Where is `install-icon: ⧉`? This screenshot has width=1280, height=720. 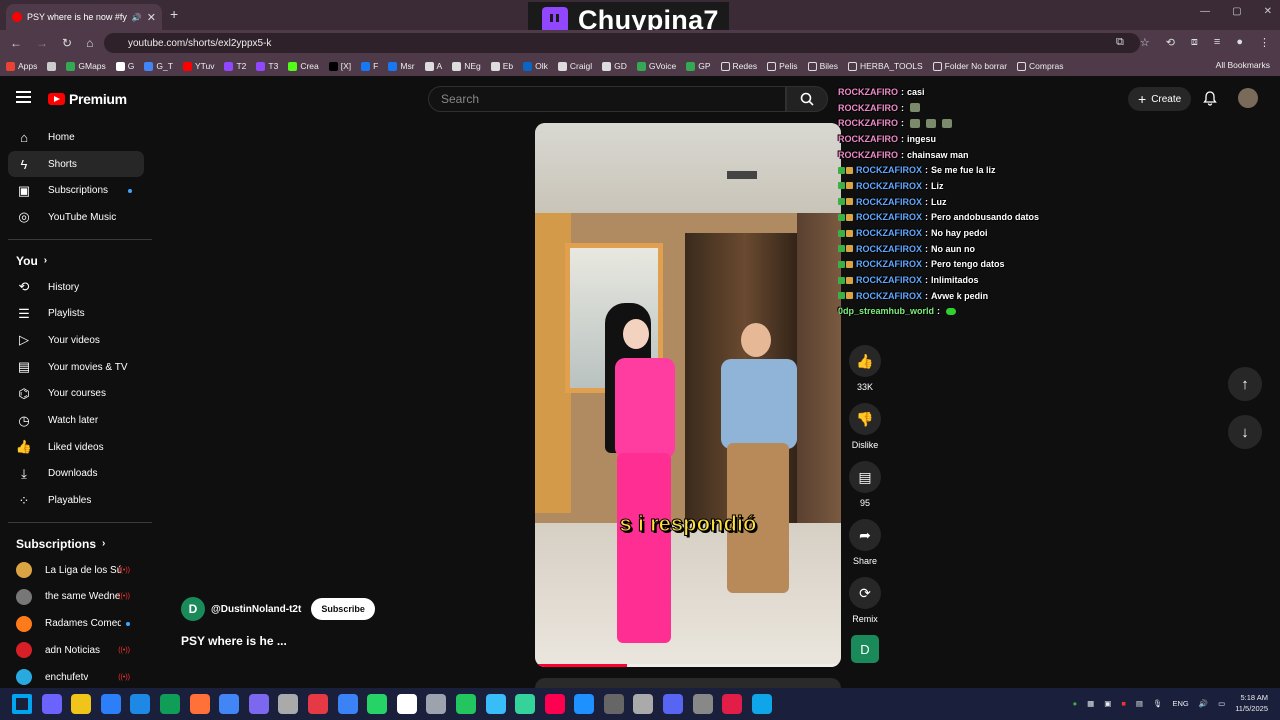 install-icon: ⧉ is located at coordinates (1120, 42).